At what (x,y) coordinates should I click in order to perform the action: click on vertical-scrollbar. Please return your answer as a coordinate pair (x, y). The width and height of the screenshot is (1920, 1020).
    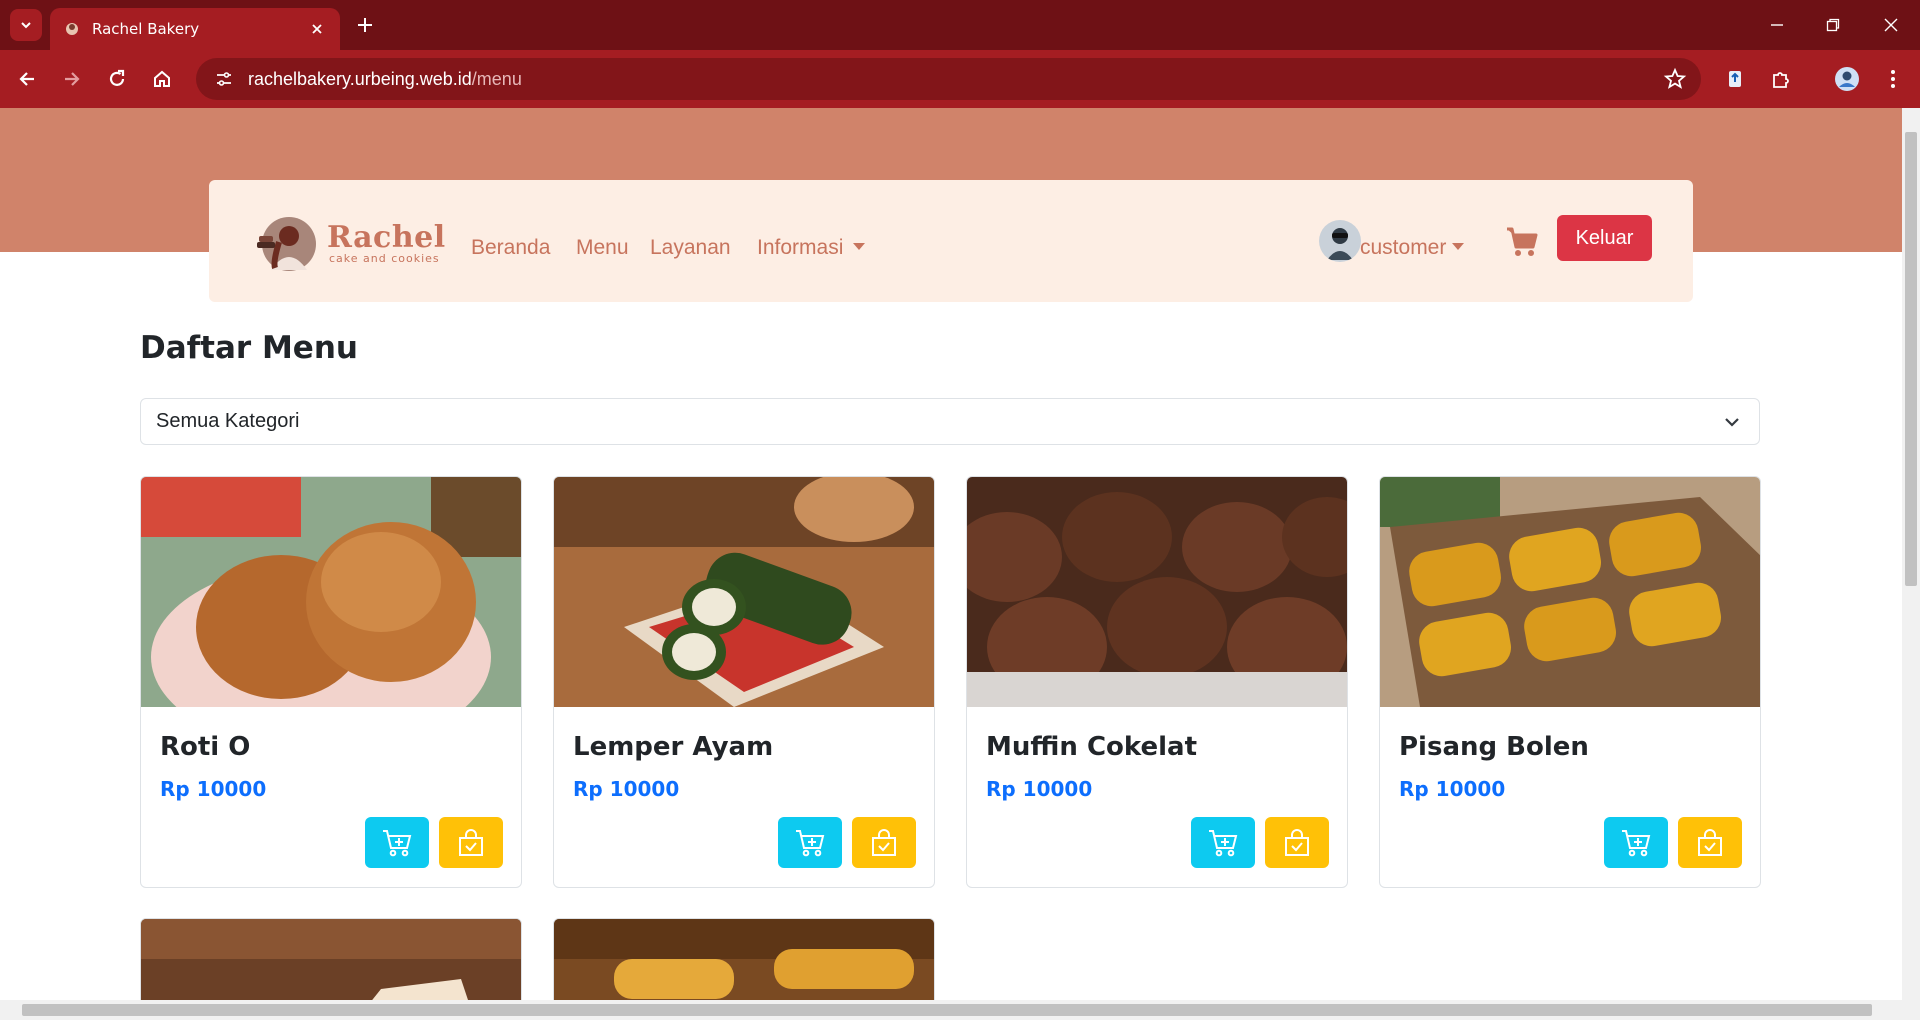
    Looking at the image, I should click on (1911, 554).